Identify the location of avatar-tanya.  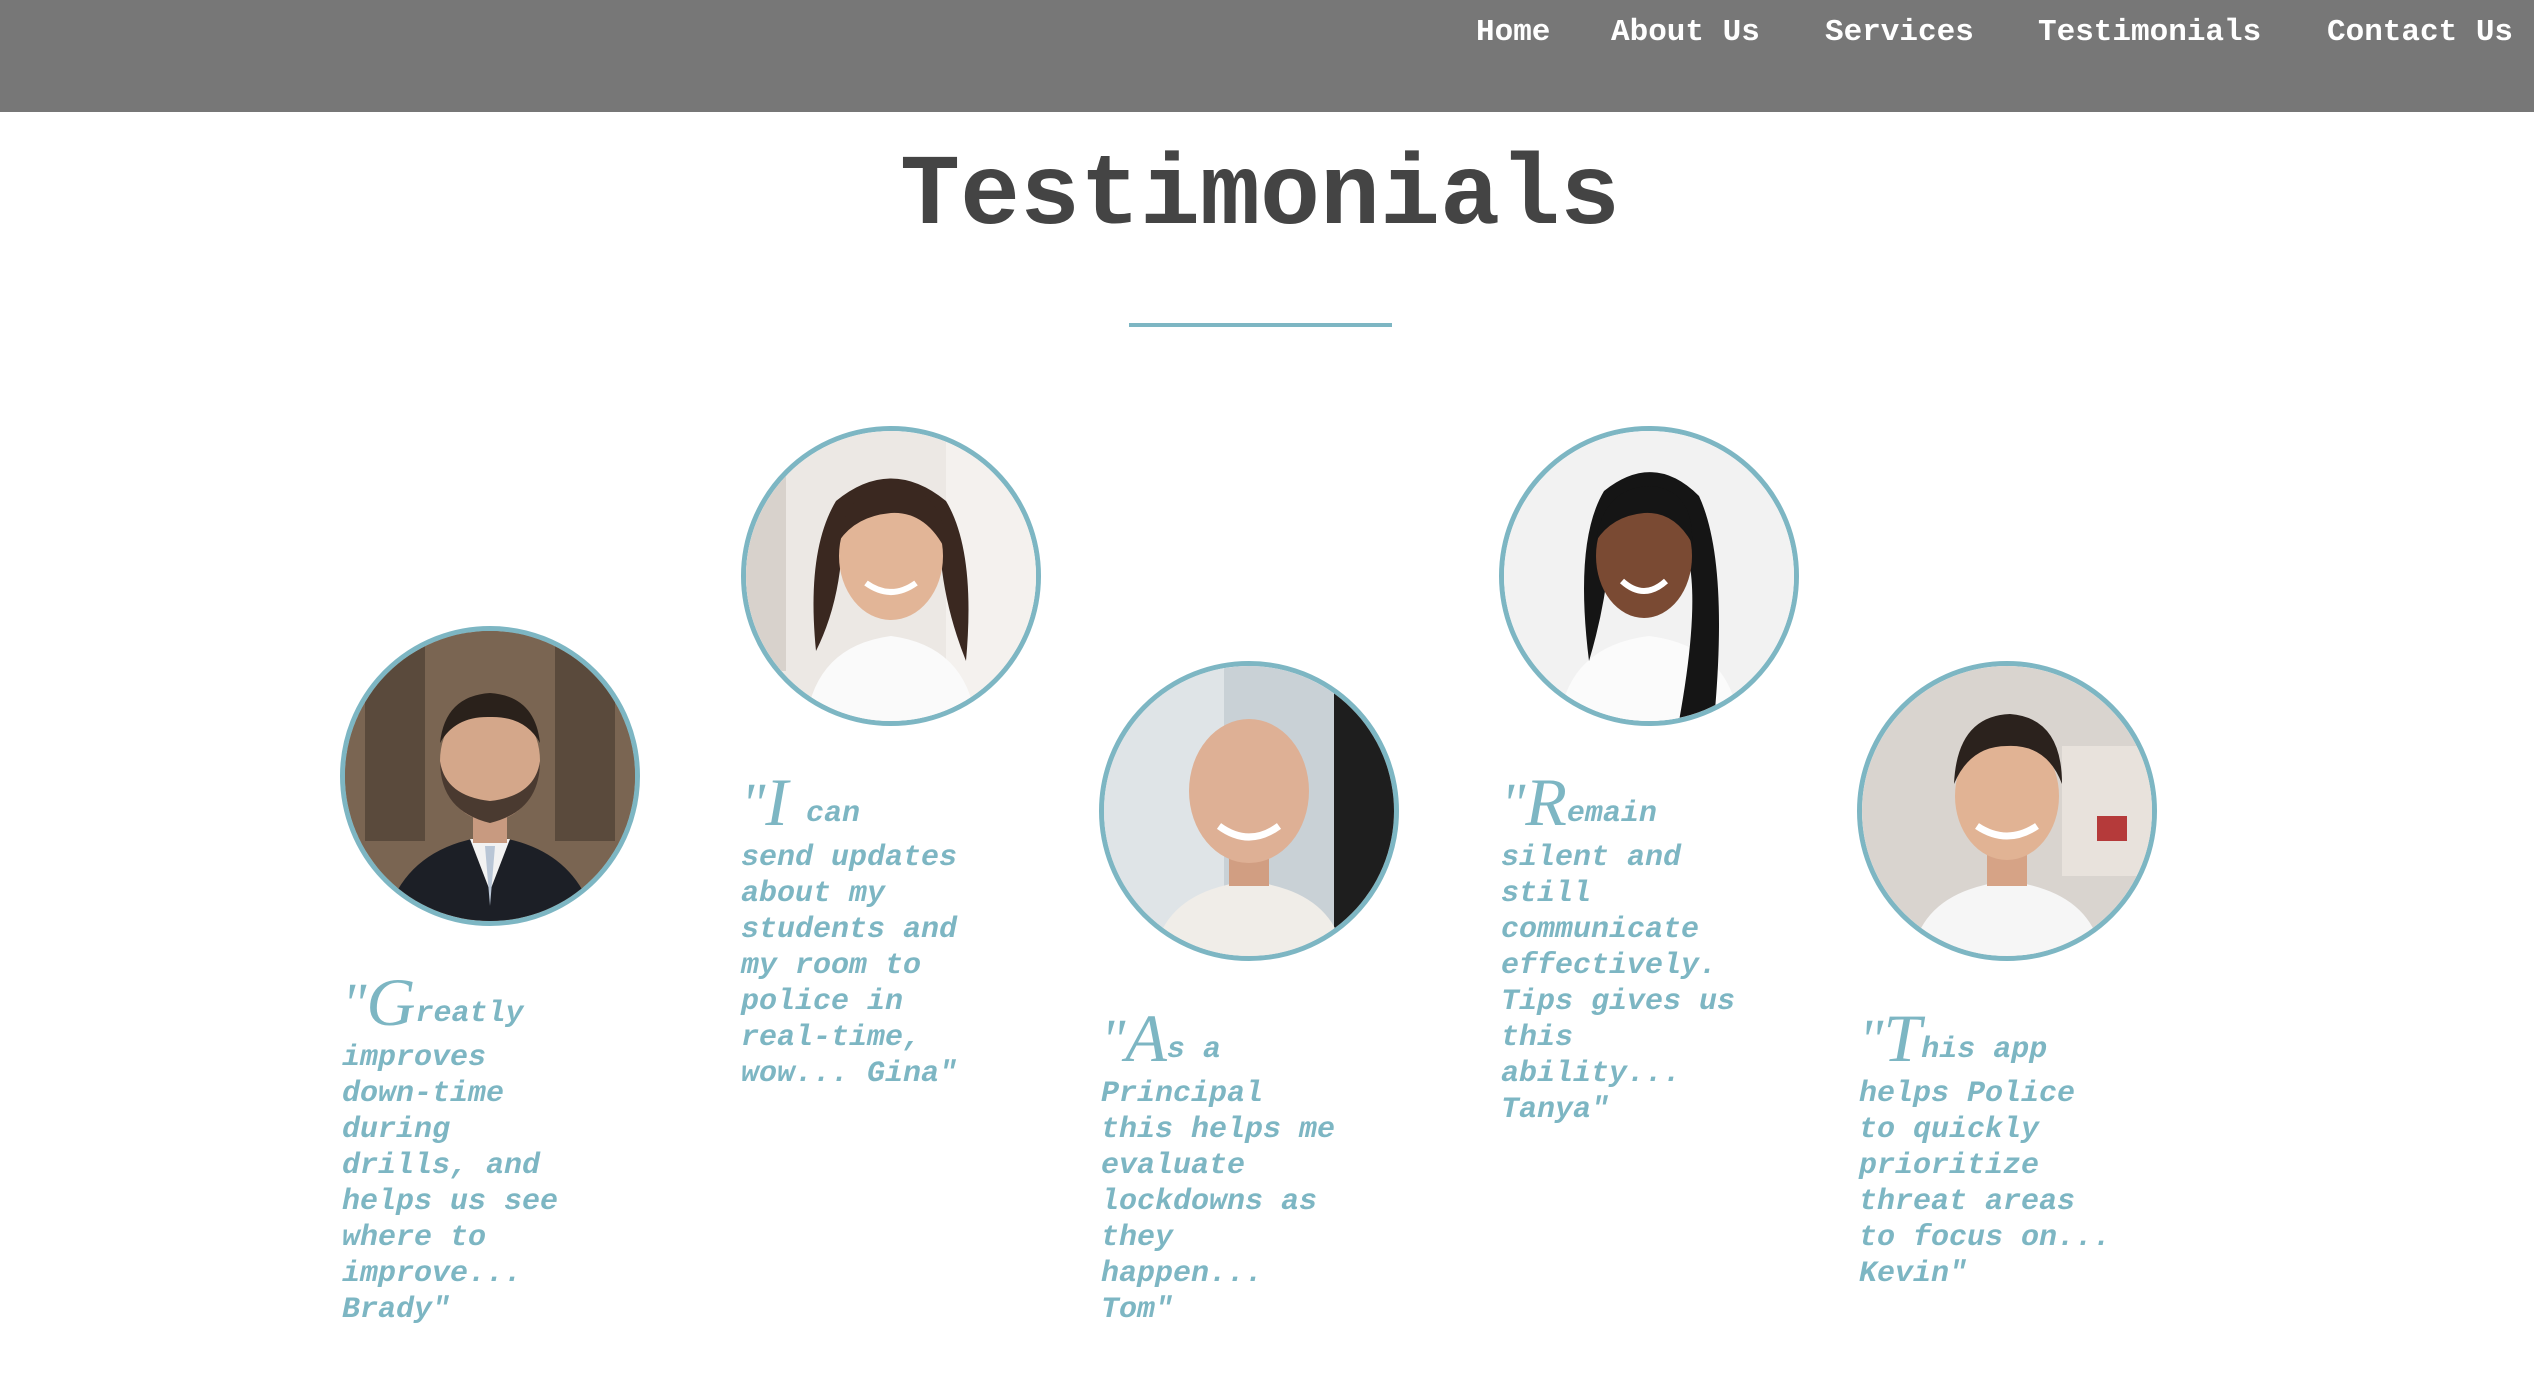
(1649, 576).